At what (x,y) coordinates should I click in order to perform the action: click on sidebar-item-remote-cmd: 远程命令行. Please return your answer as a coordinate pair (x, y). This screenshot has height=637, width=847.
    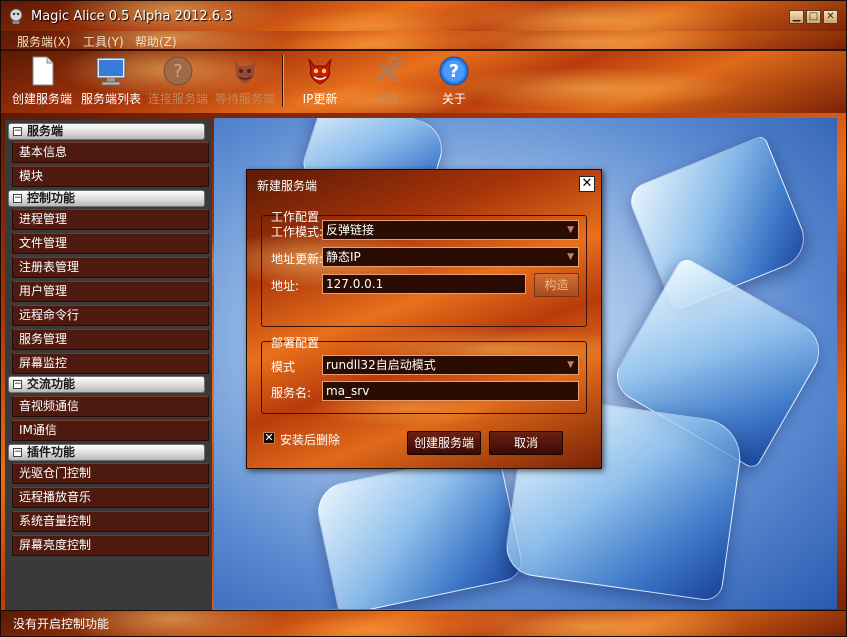
    Looking at the image, I should click on (110, 315).